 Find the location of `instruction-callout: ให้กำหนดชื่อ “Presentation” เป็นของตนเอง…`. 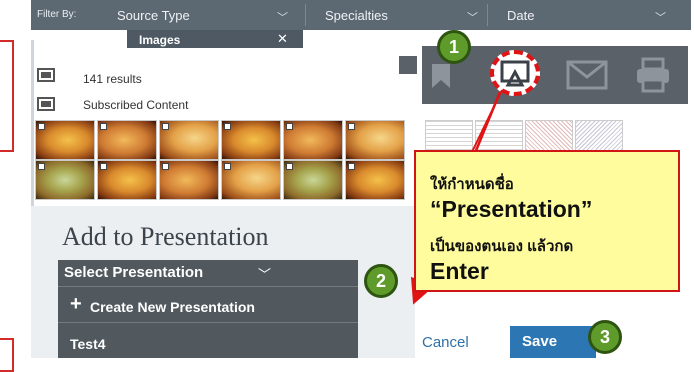

instruction-callout: ให้กำหนดชื่อ “Presentation” เป็นของตนเอง… is located at coordinates (547, 221).